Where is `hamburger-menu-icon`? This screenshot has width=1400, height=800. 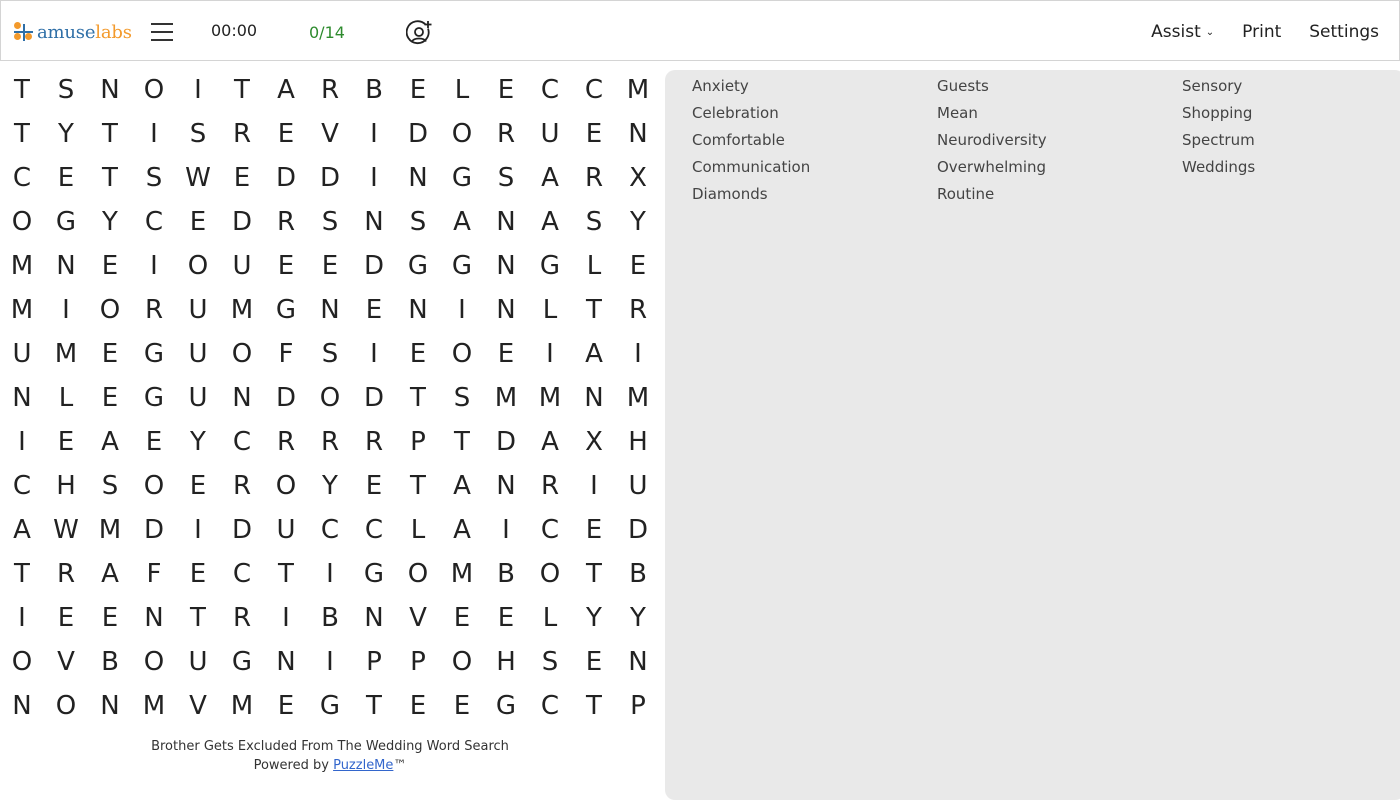 hamburger-menu-icon is located at coordinates (162, 33).